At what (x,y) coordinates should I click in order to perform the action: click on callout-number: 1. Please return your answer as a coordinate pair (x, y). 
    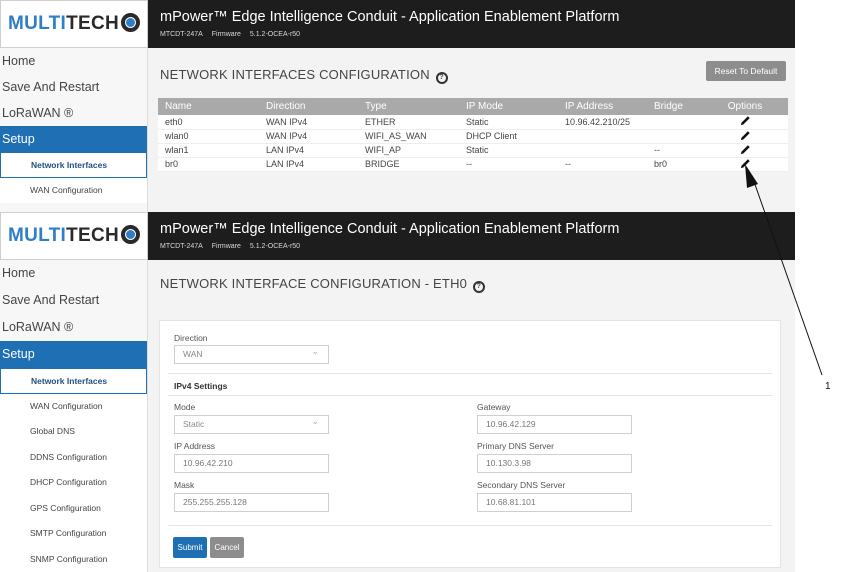
    Looking at the image, I should click on (828, 386).